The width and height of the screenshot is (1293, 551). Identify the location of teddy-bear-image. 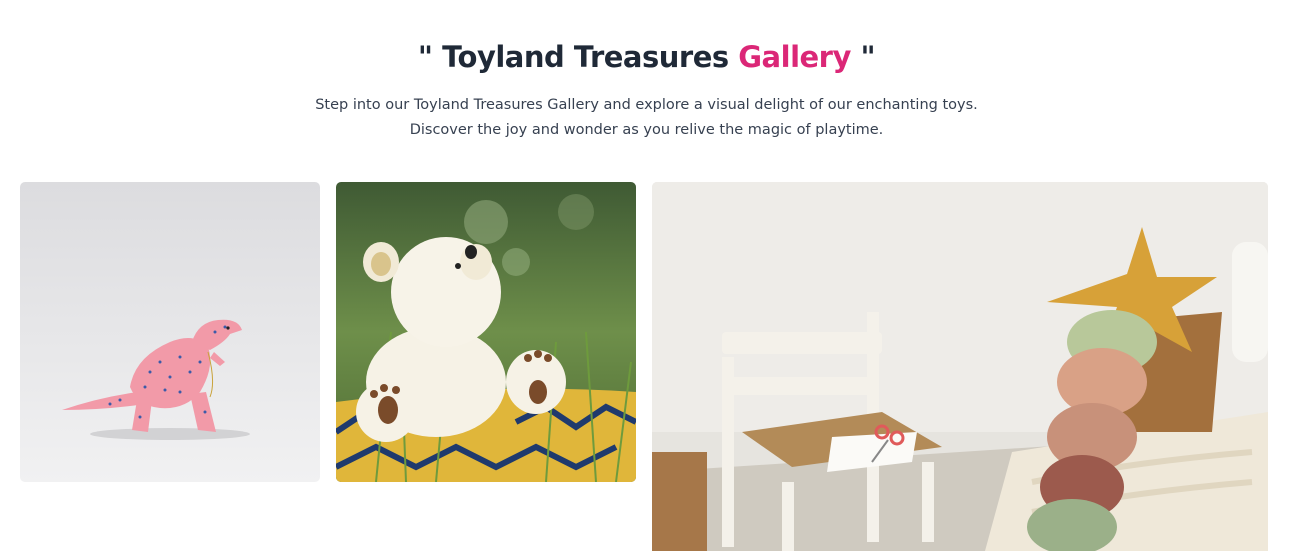
(486, 332).